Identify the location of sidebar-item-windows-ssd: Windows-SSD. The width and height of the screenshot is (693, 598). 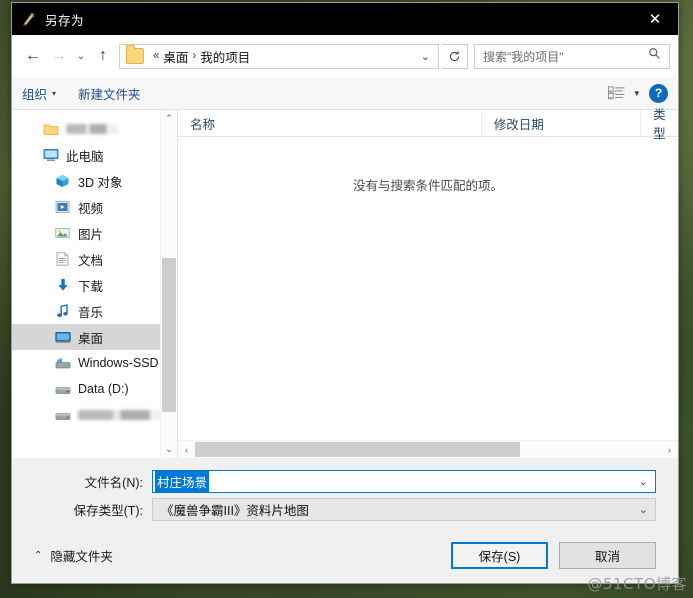
(94, 363).